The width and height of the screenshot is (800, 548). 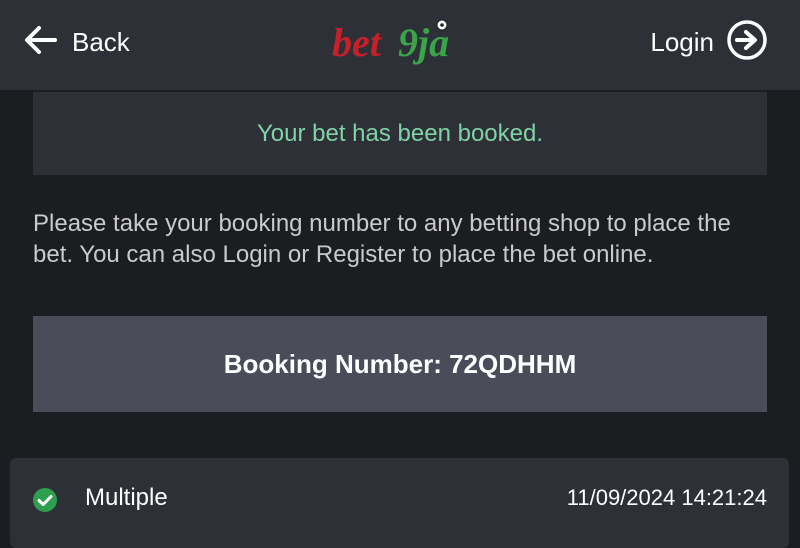 What do you see at coordinates (357, 42) in the screenshot?
I see `svg-text: bet` at bounding box center [357, 42].